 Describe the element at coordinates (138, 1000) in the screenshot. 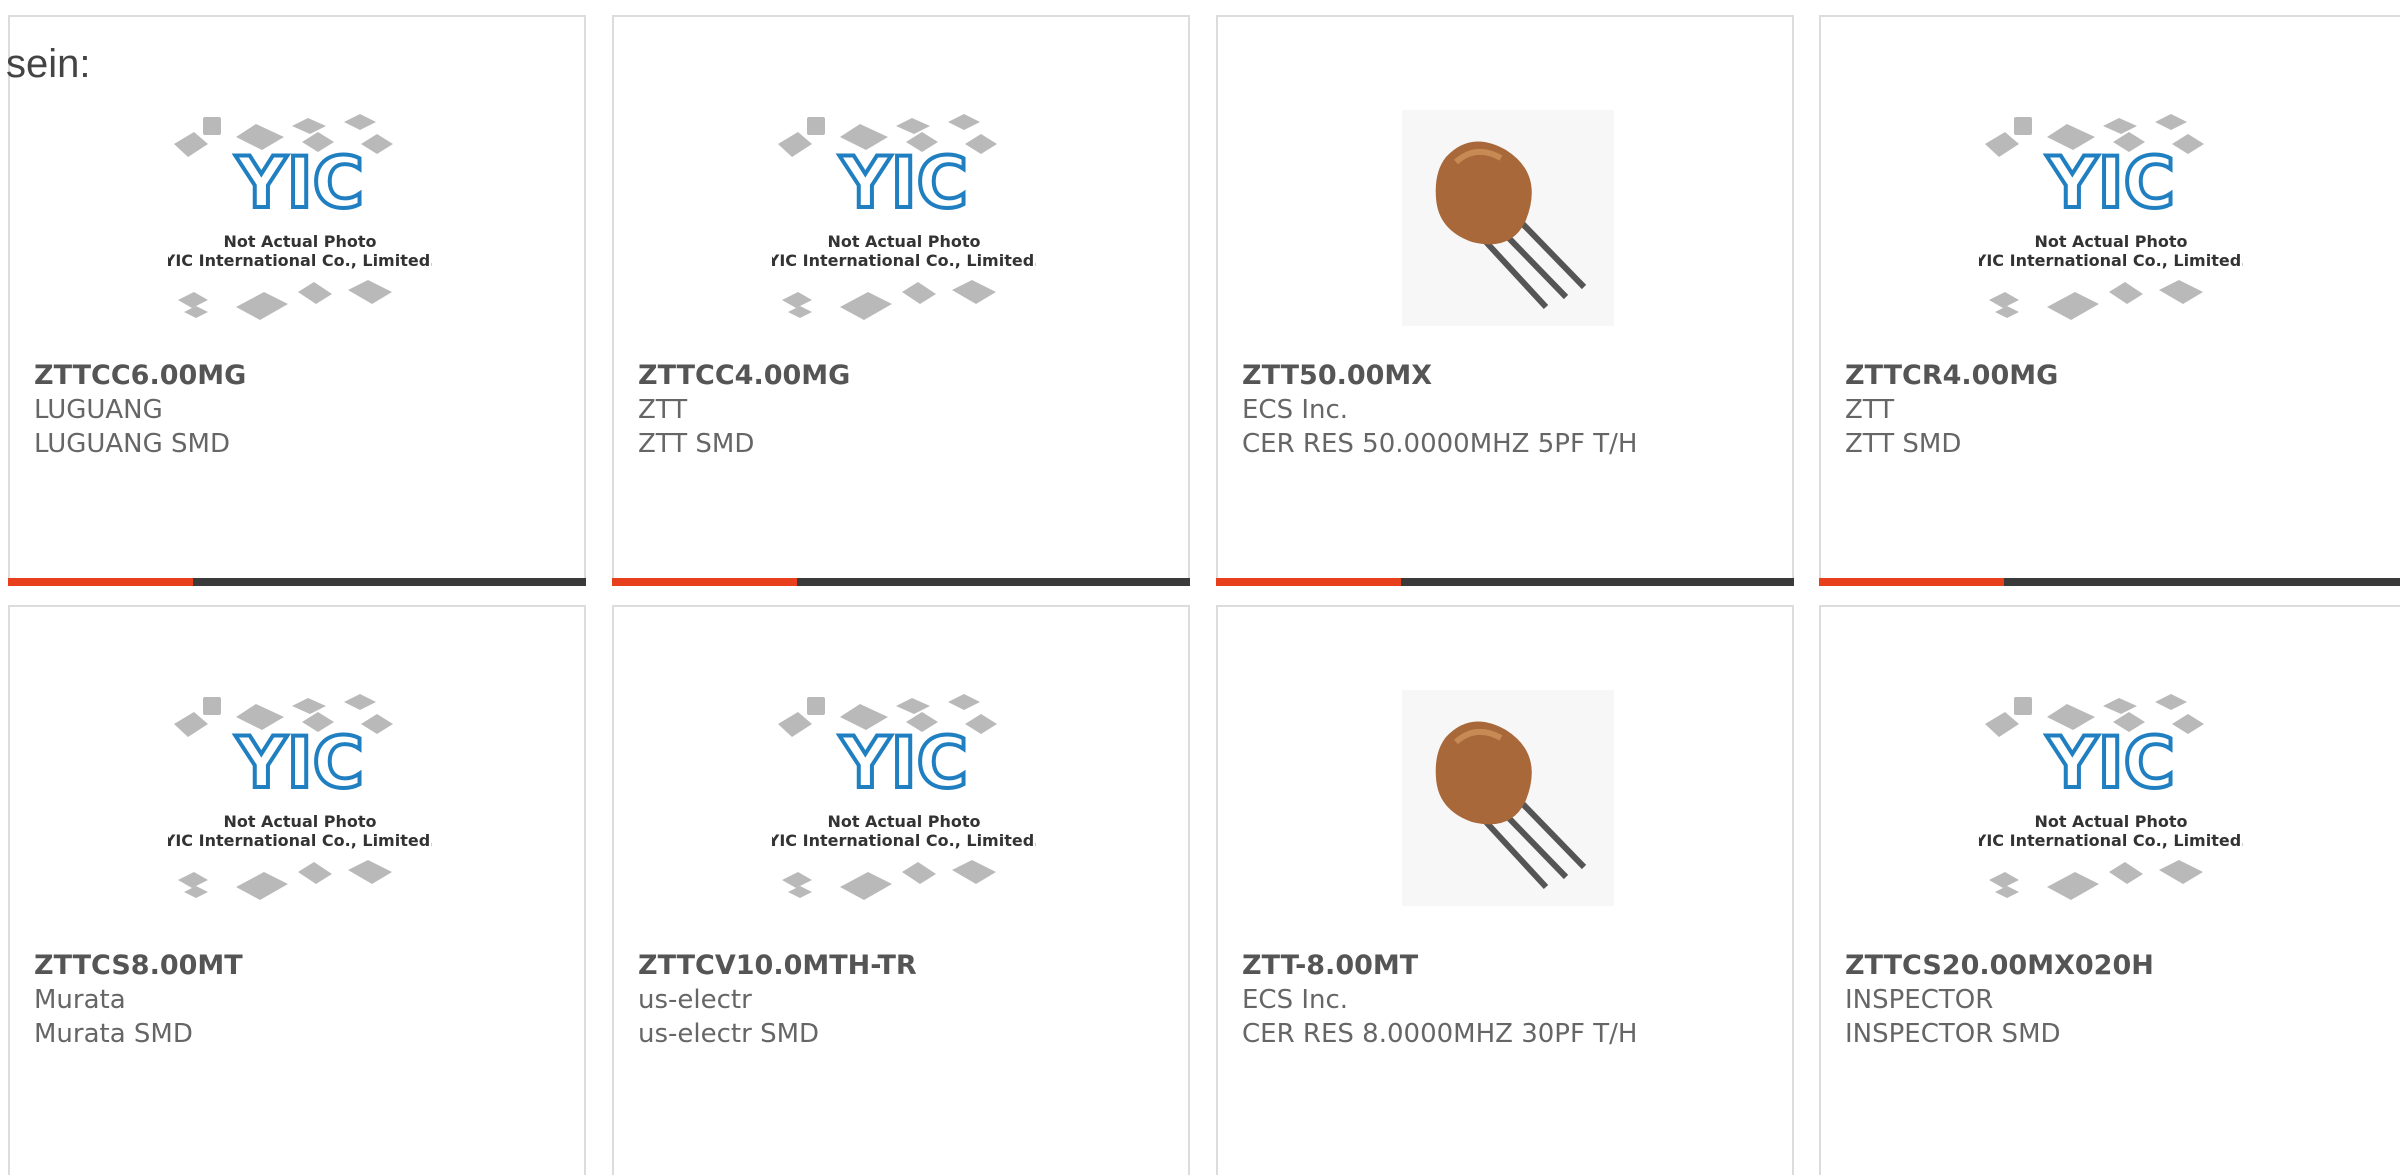

I see `product-info: ZTTCS8.00MT Murata Murata SMD` at that location.